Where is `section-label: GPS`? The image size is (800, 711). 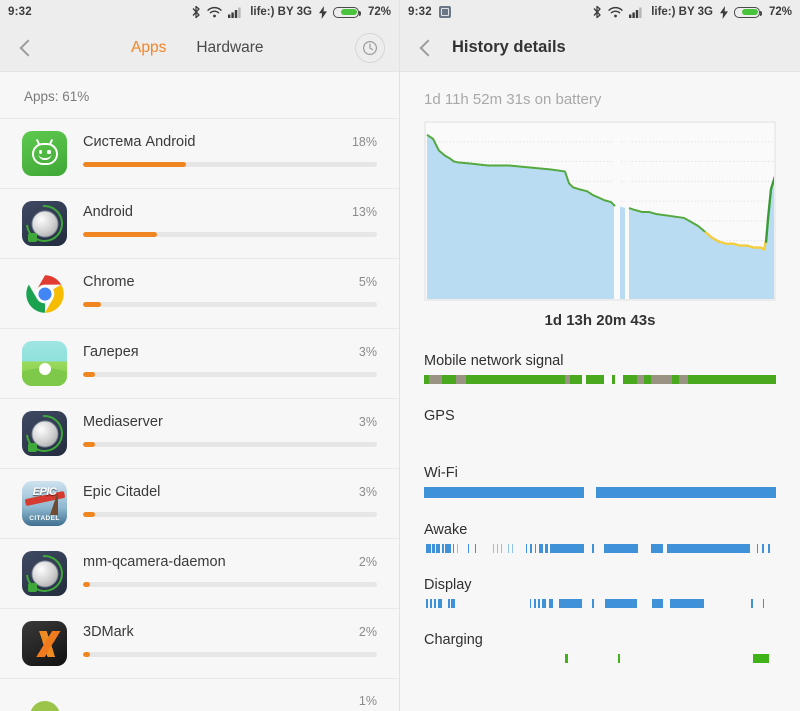 section-label: GPS is located at coordinates (439, 416).